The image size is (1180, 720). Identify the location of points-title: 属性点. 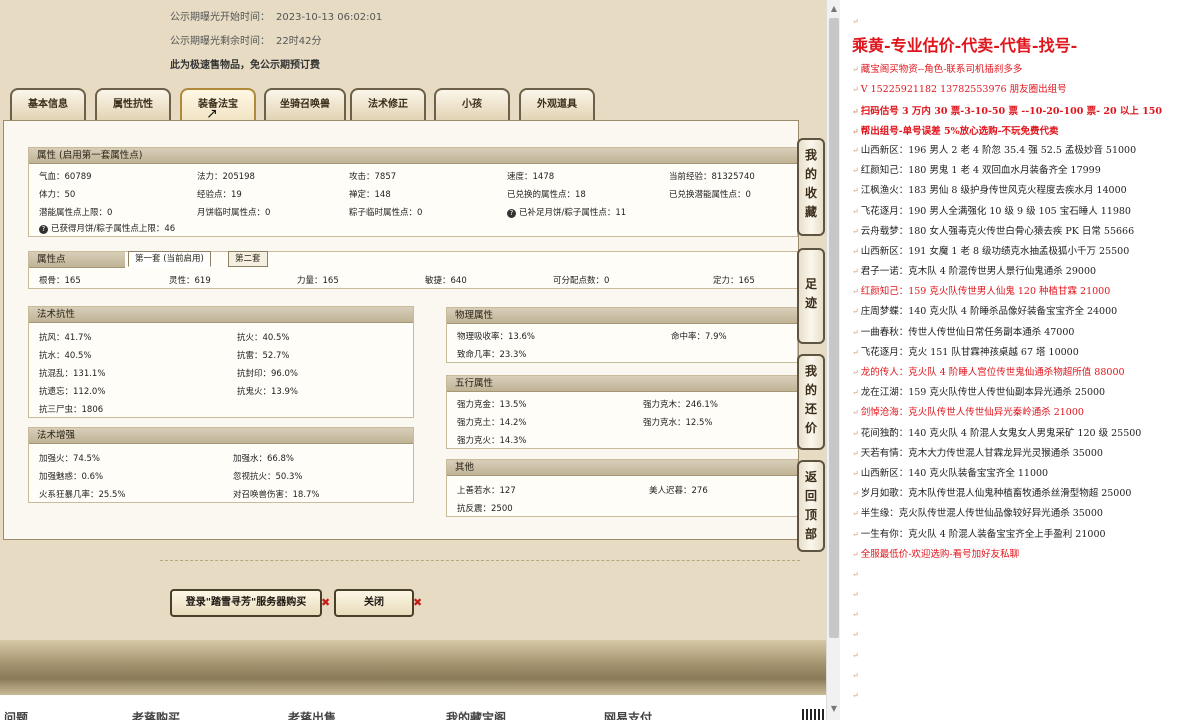
(77, 260).